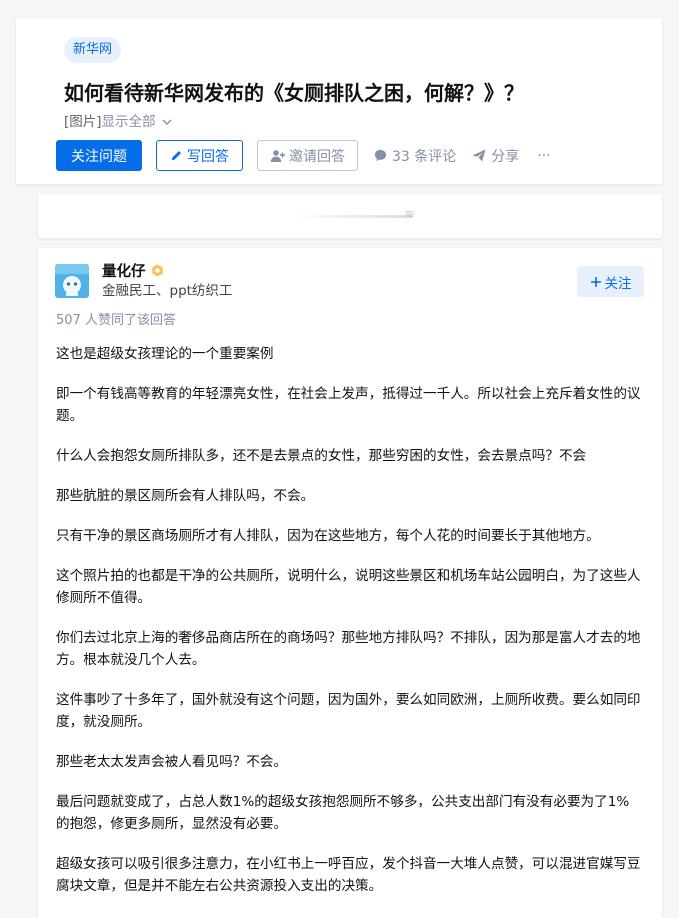 The height and width of the screenshot is (918, 679). Describe the element at coordinates (116, 320) in the screenshot. I see `vote-count-meta: 507 人赞同了该回答` at that location.